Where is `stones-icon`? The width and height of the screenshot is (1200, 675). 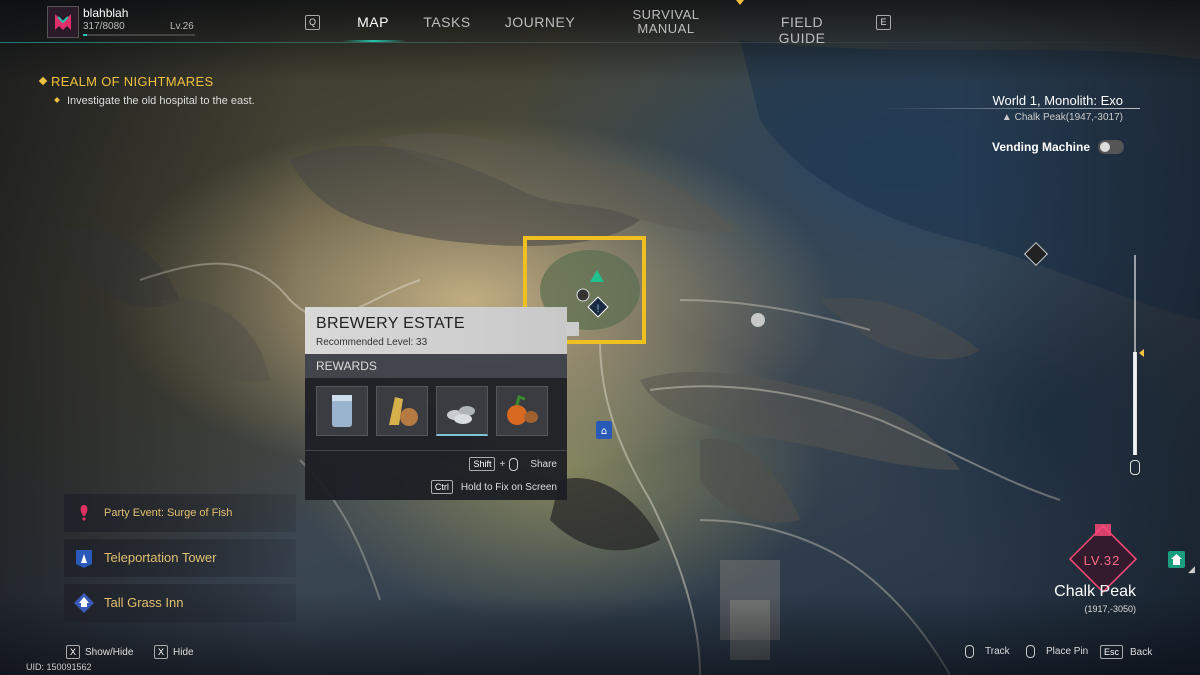 stones-icon is located at coordinates (461, 415).